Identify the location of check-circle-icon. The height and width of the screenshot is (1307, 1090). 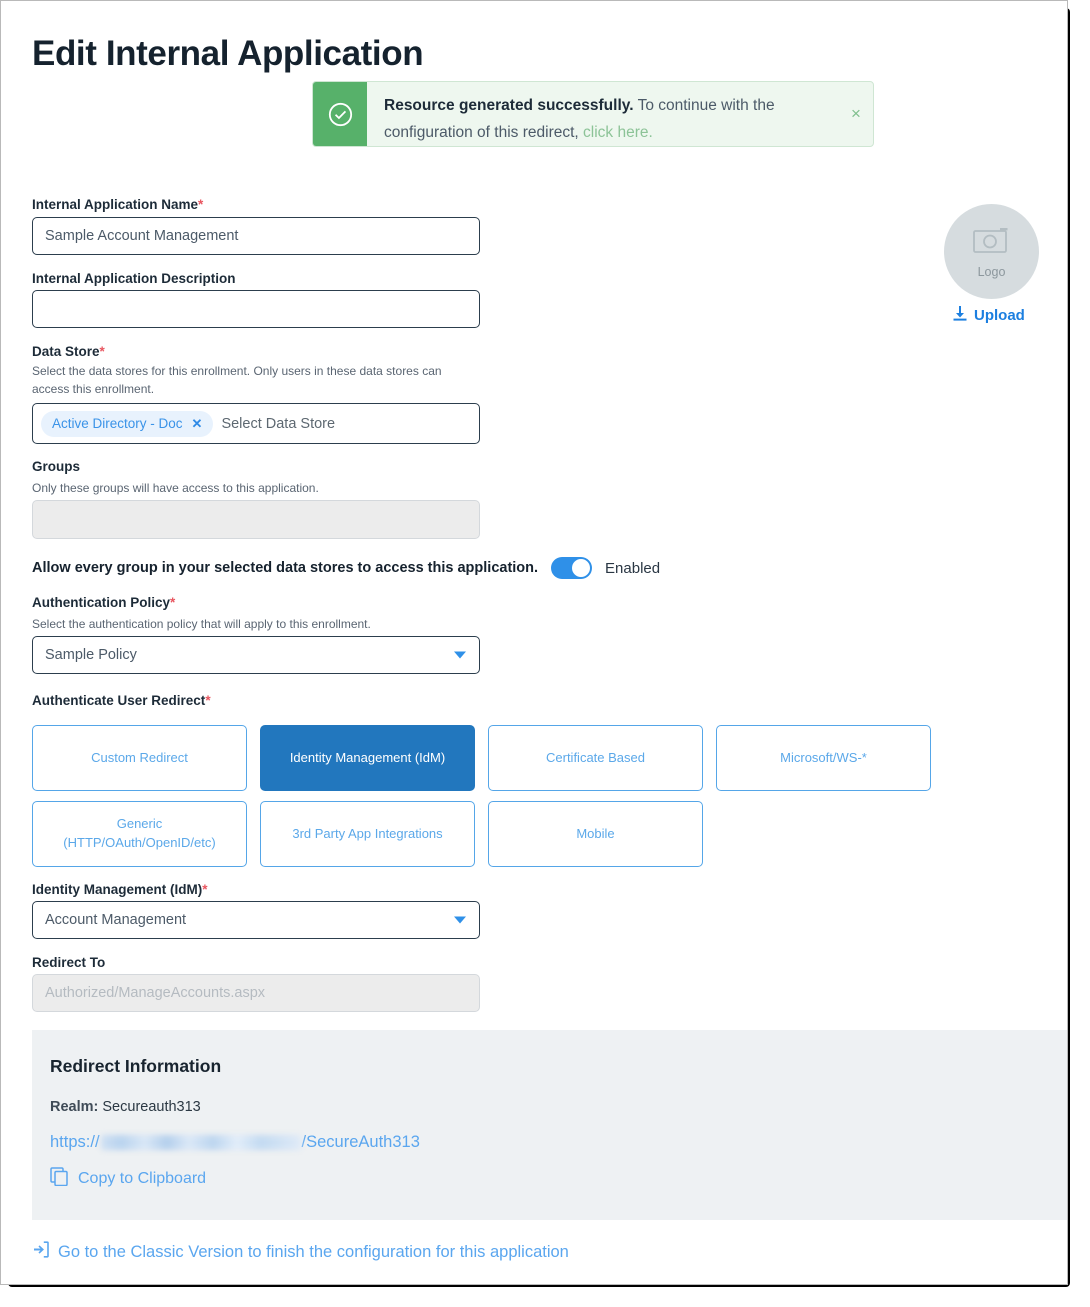
(340, 114).